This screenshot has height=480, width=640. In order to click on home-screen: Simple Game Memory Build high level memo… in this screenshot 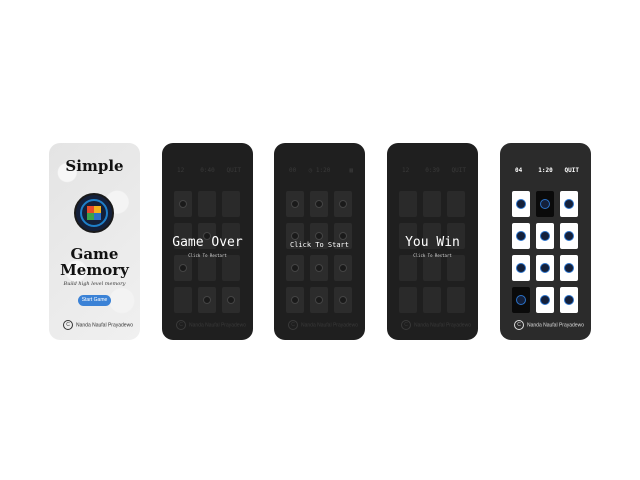, I will do `click(94, 241)`.